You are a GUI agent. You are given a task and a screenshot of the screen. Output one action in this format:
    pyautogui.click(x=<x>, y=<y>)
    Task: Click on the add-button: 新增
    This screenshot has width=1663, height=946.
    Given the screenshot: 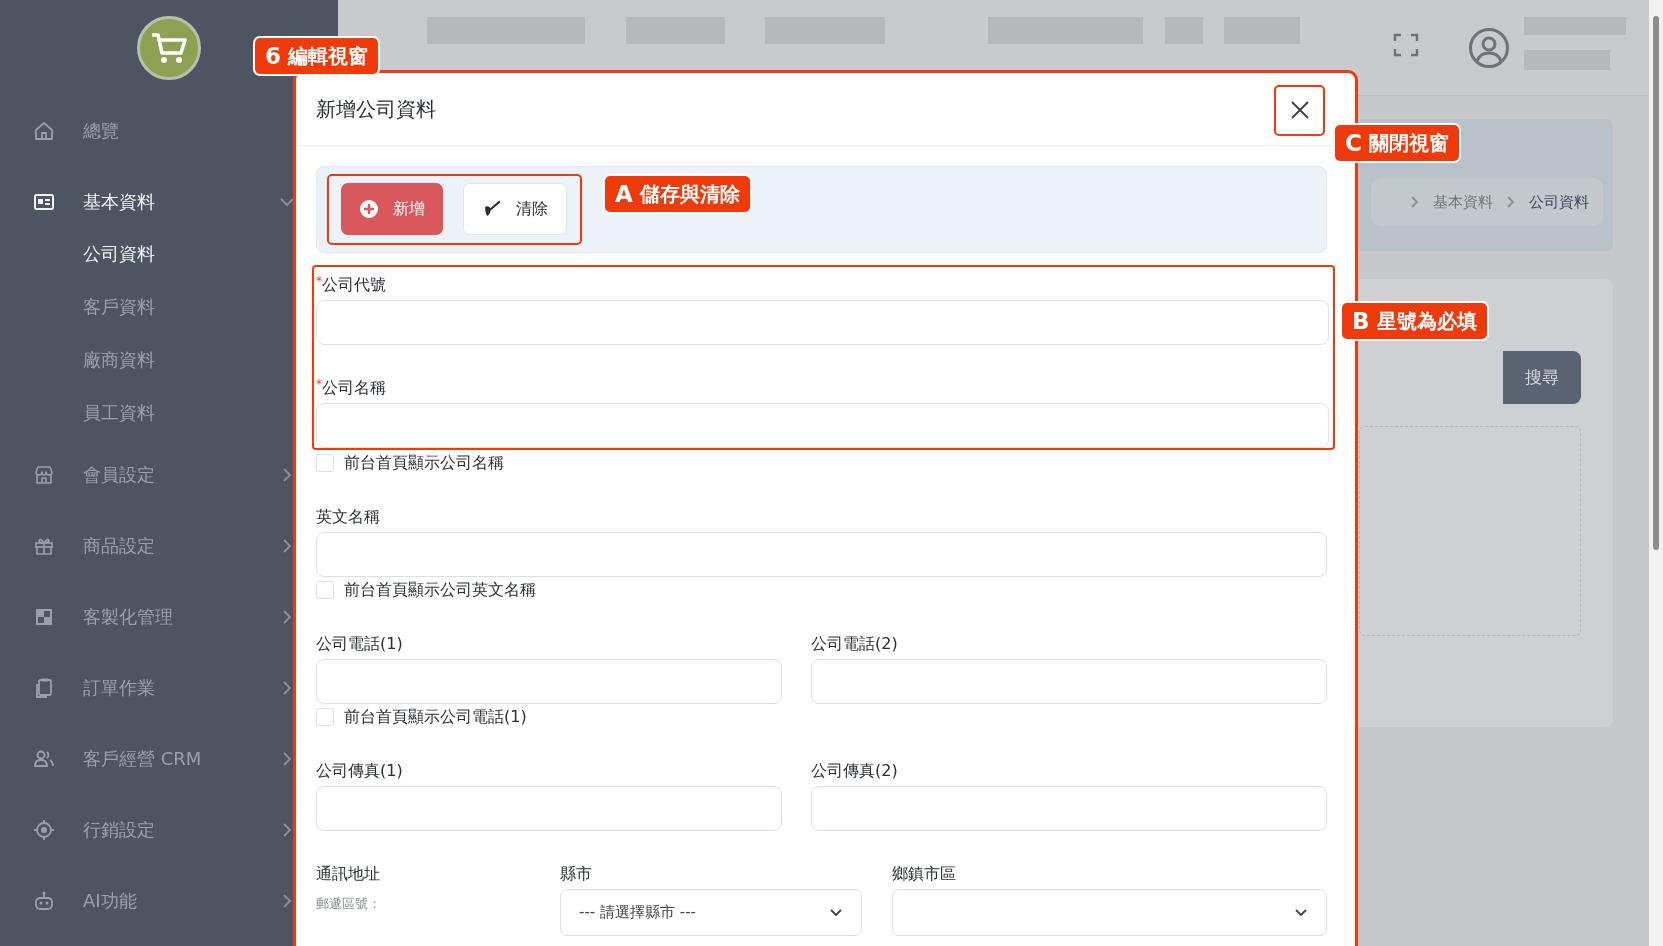 What is the action you would take?
    pyautogui.click(x=392, y=209)
    